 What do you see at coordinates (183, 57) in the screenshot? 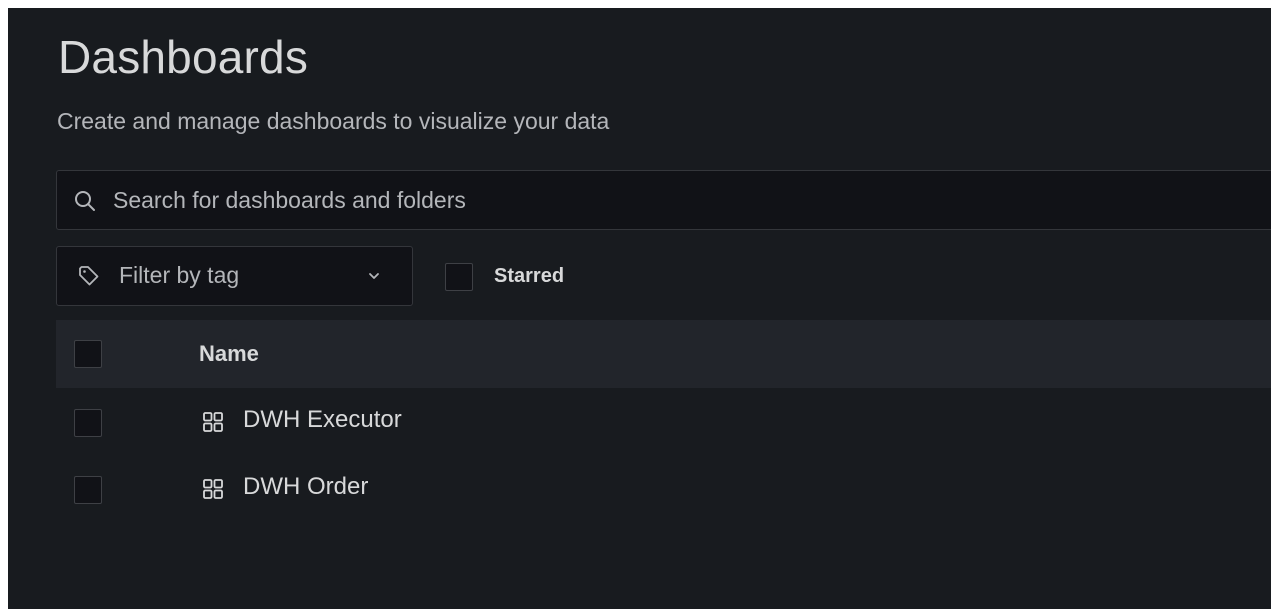
I see `page-title: Dashboards` at bounding box center [183, 57].